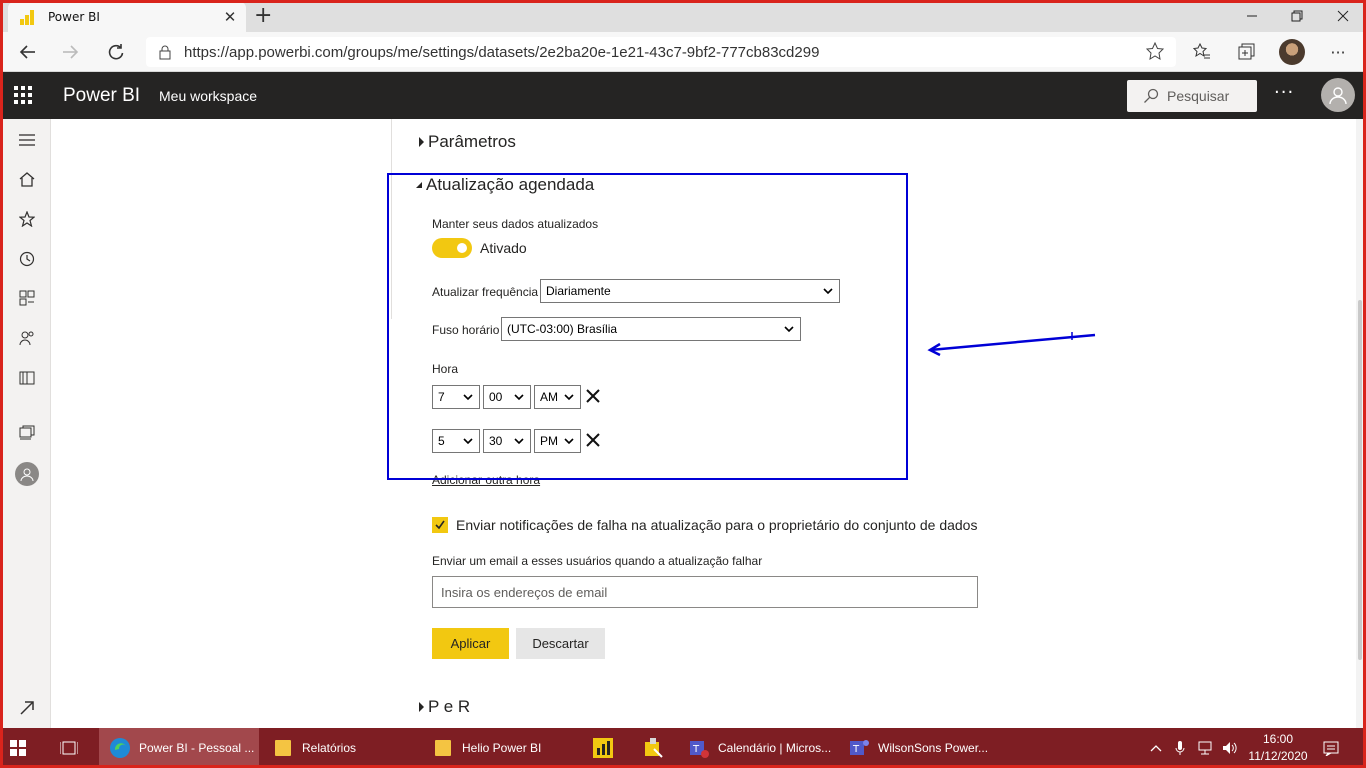 The width and height of the screenshot is (1366, 768). I want to click on hour-select: 7, so click(456, 397).